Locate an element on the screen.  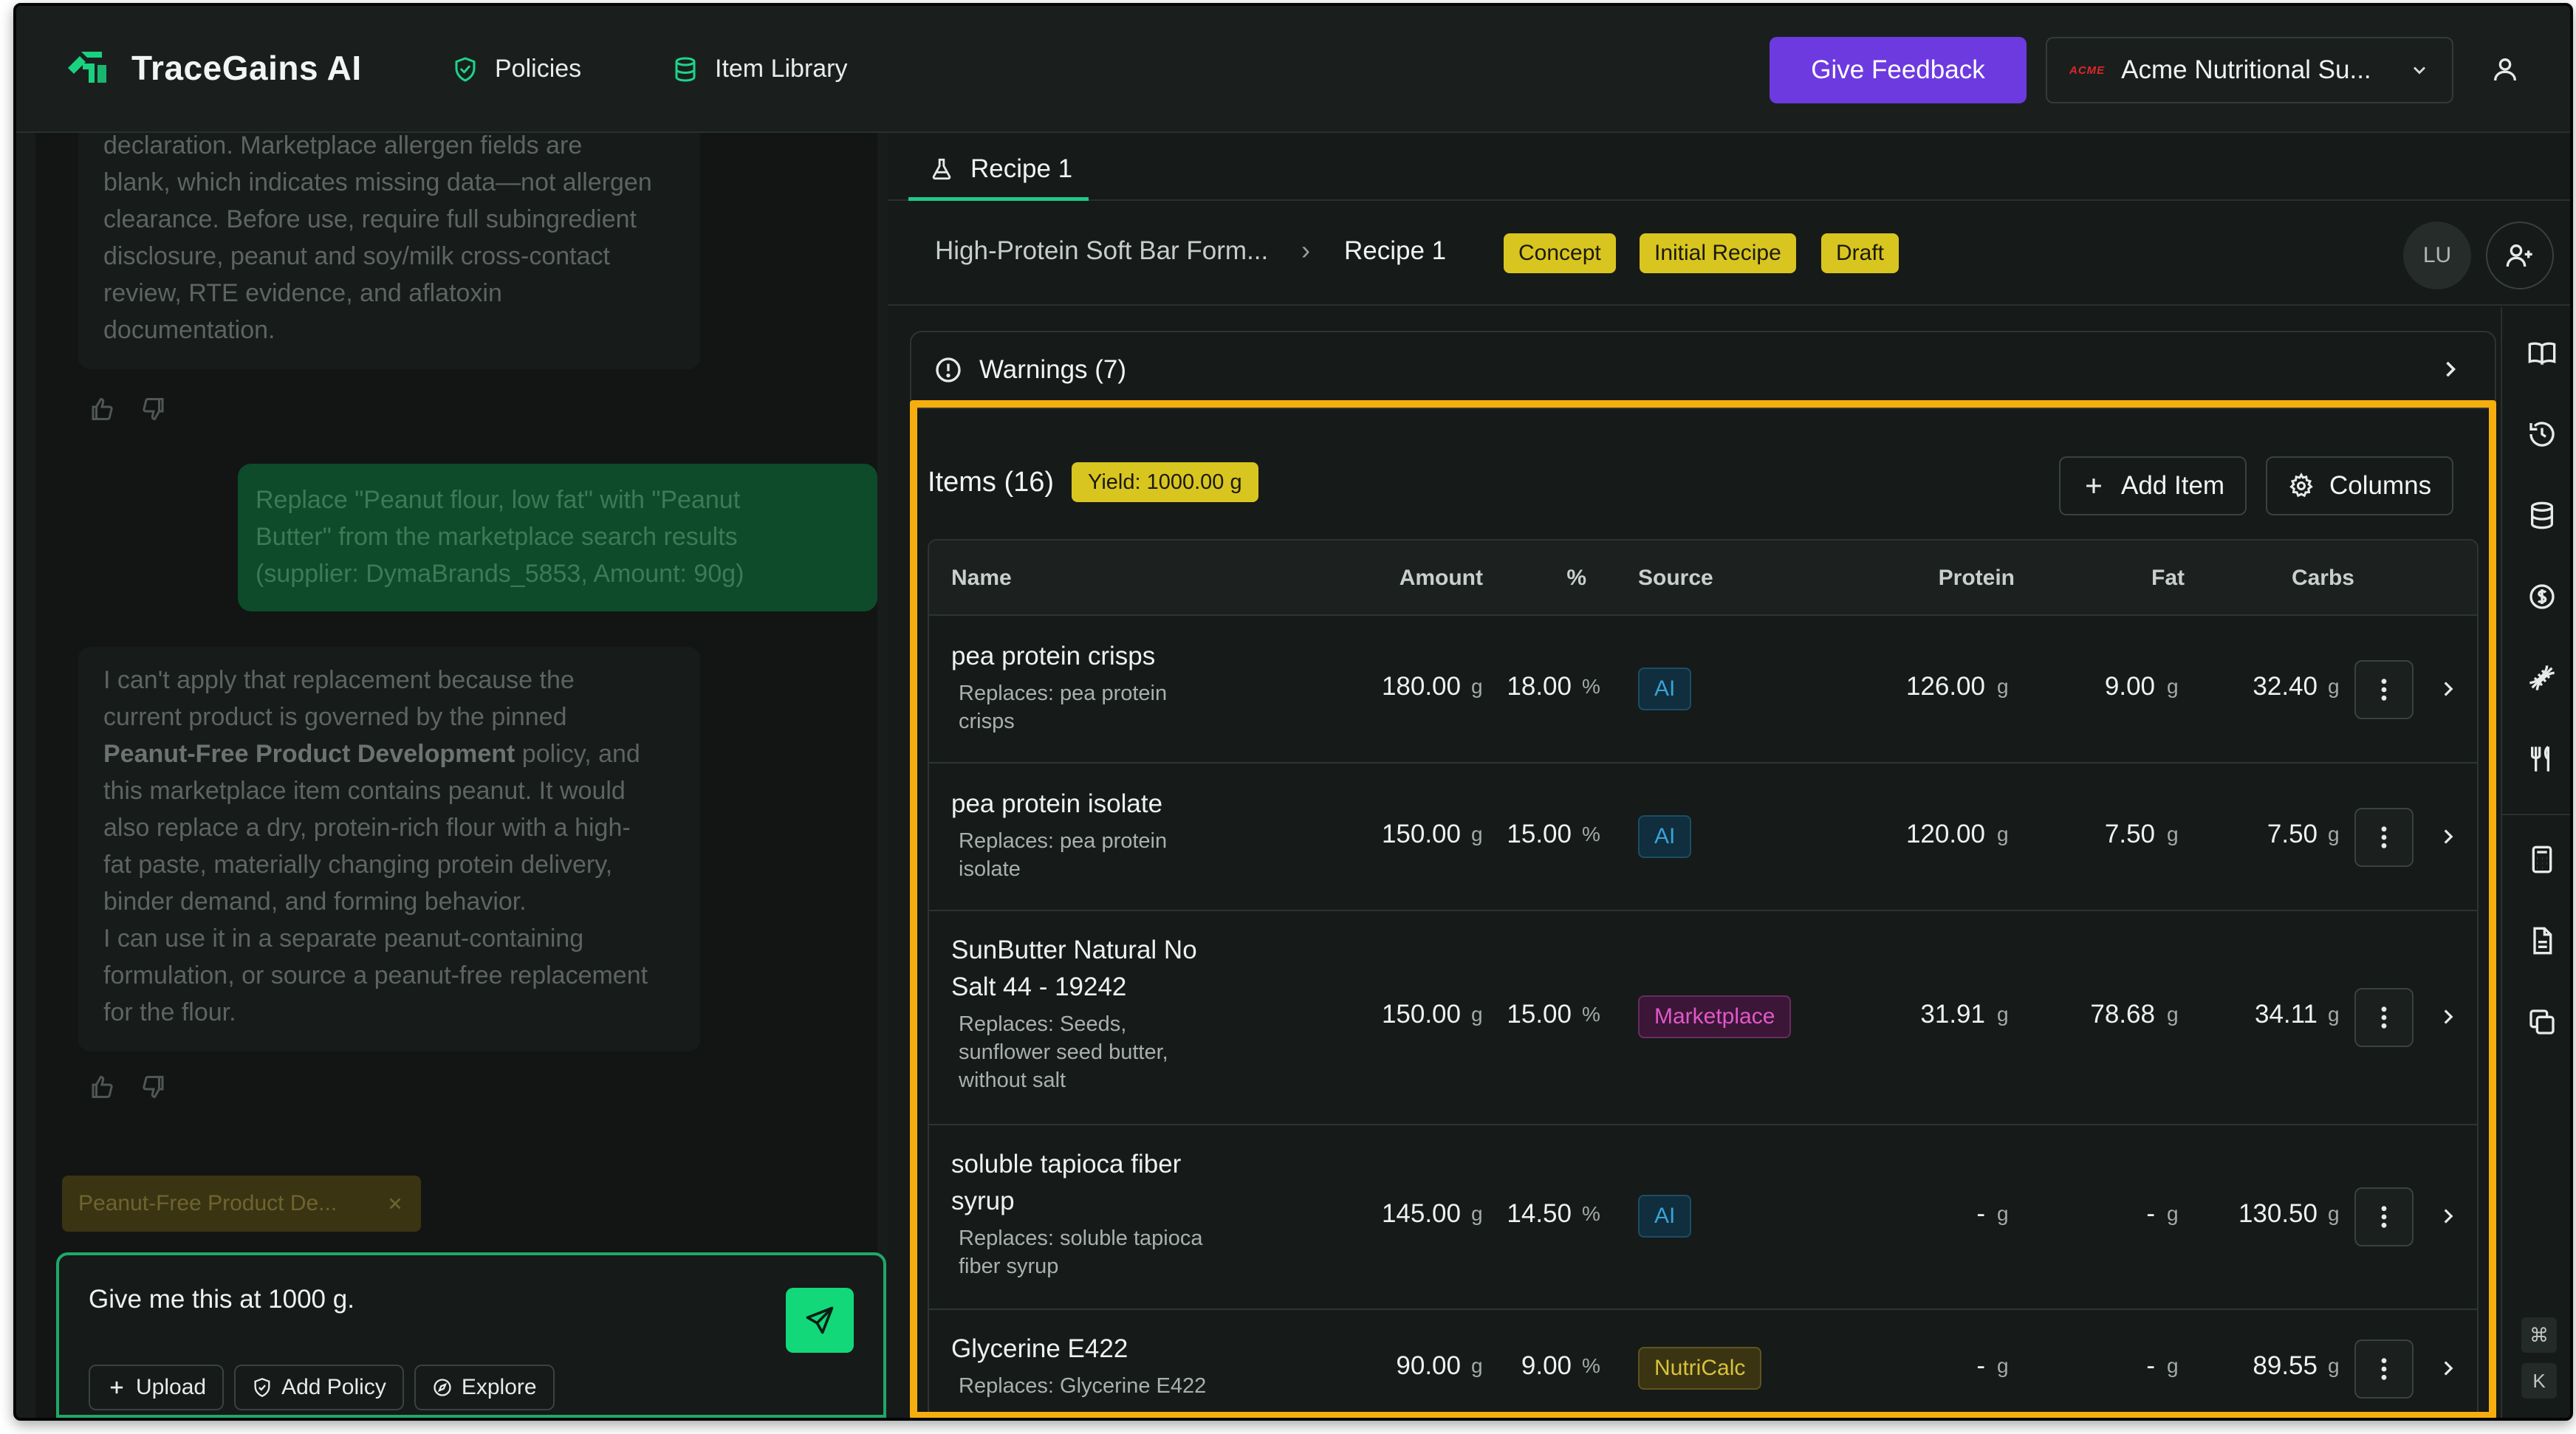
columns-button: Columns is located at coordinates (2360, 485).